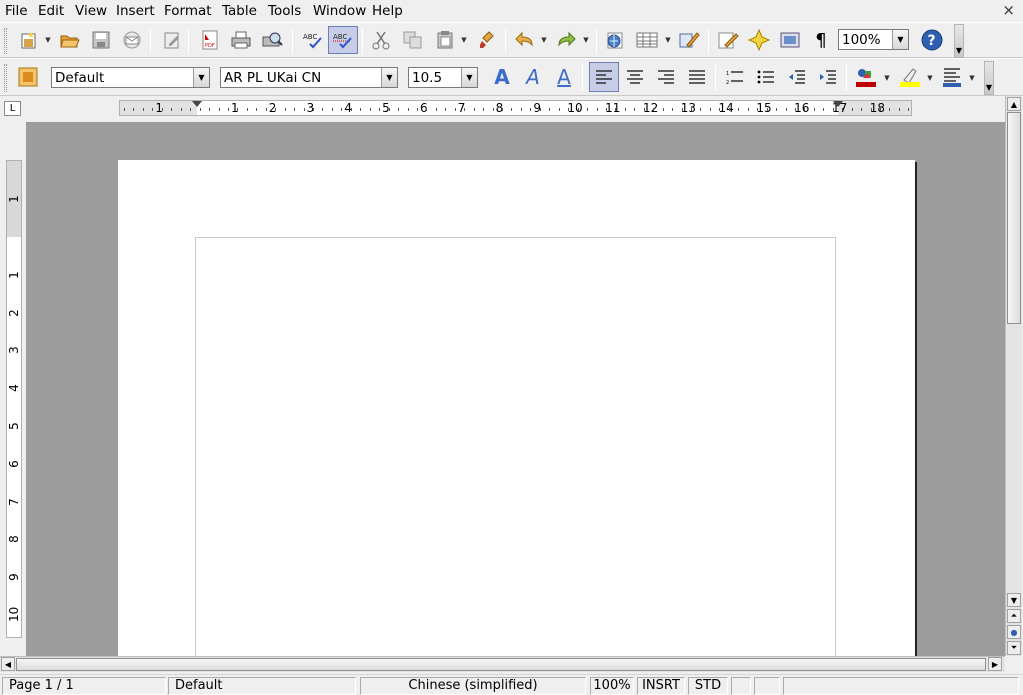  What do you see at coordinates (284, 11) in the screenshot?
I see `menu-tools: Tools` at bounding box center [284, 11].